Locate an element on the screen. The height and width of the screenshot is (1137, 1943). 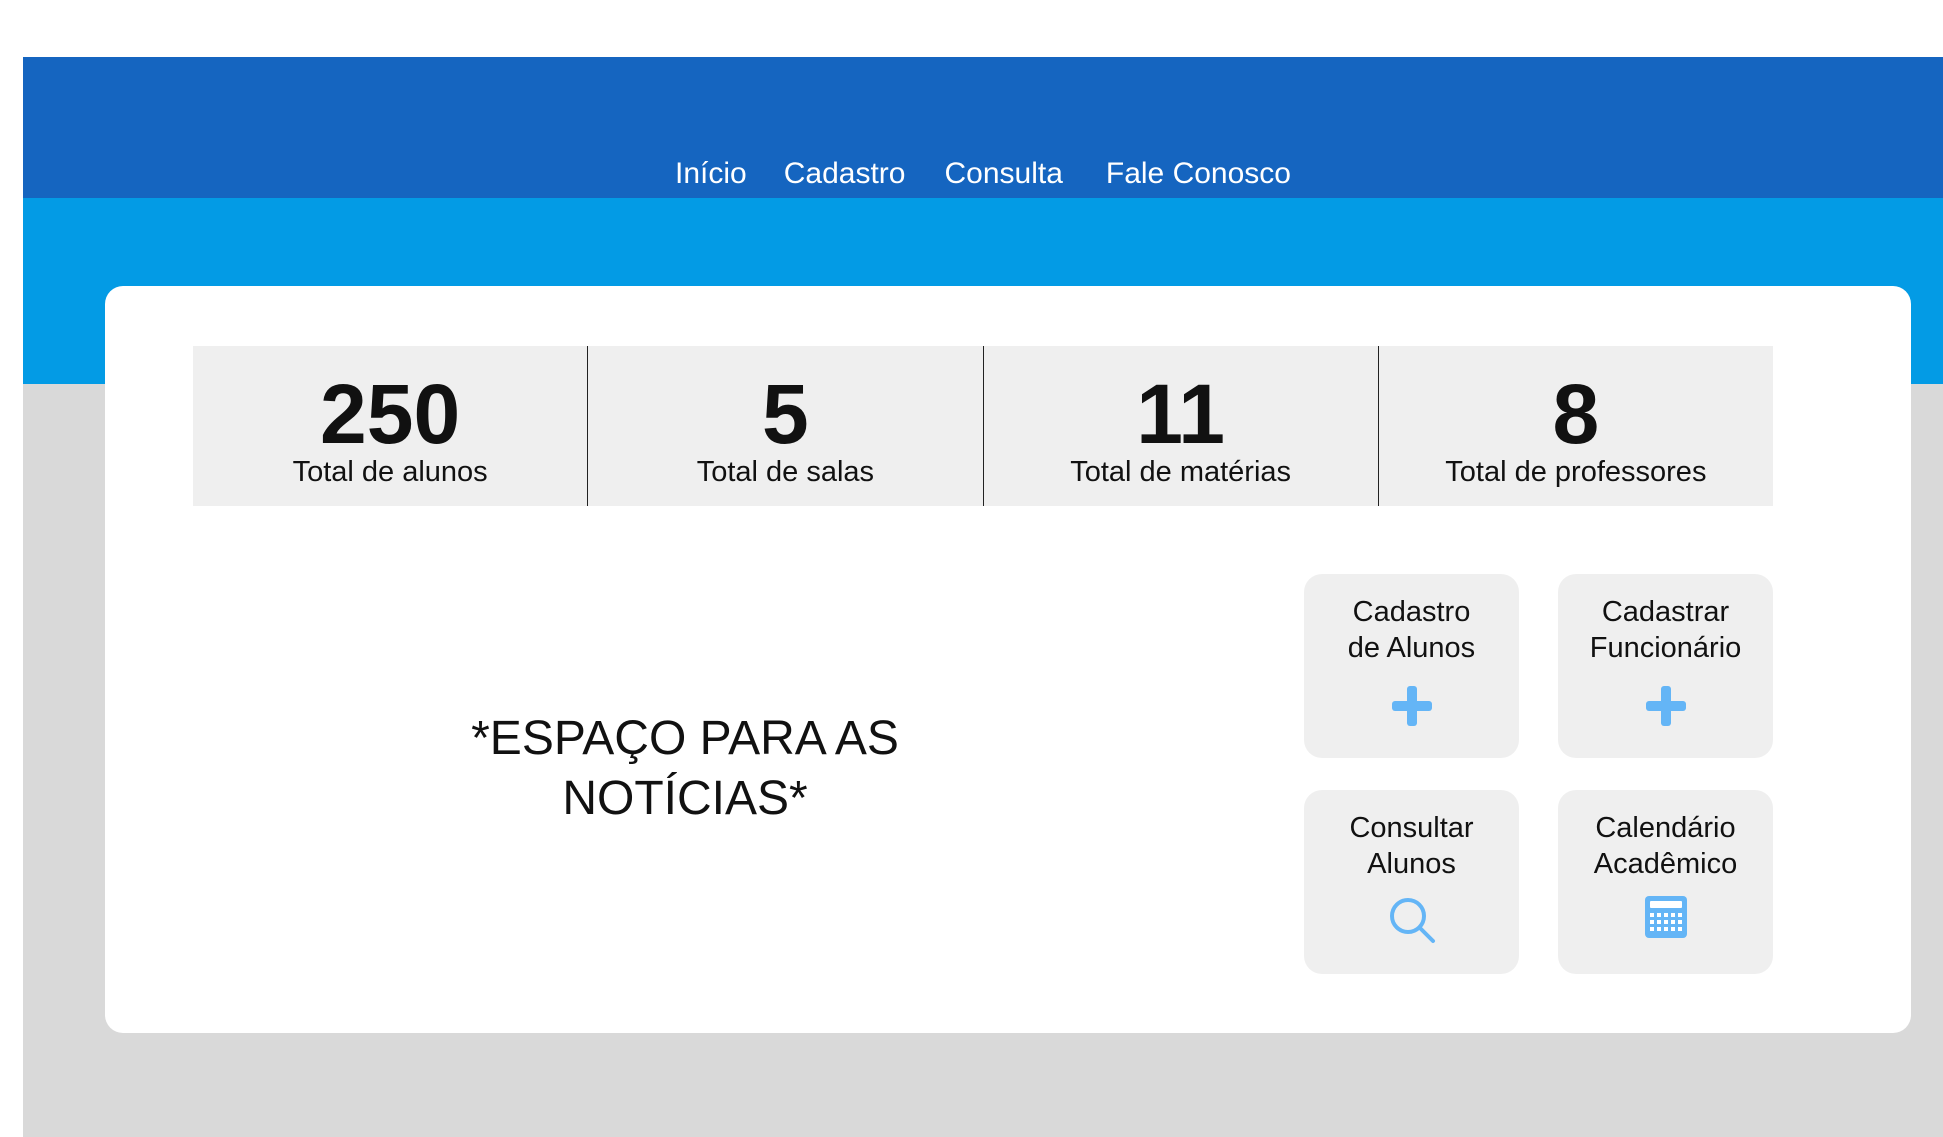
stat-value: 5 is located at coordinates (785, 414).